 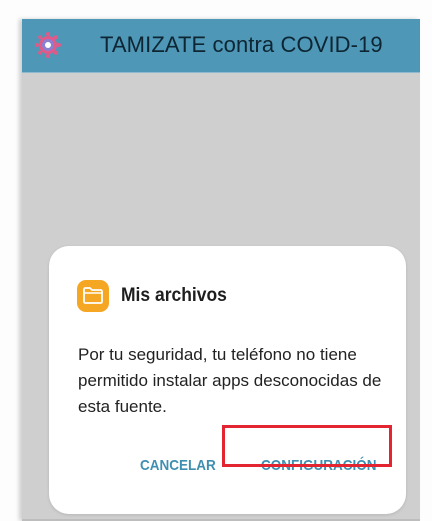 I want to click on folder-icon, so click(x=93, y=296).